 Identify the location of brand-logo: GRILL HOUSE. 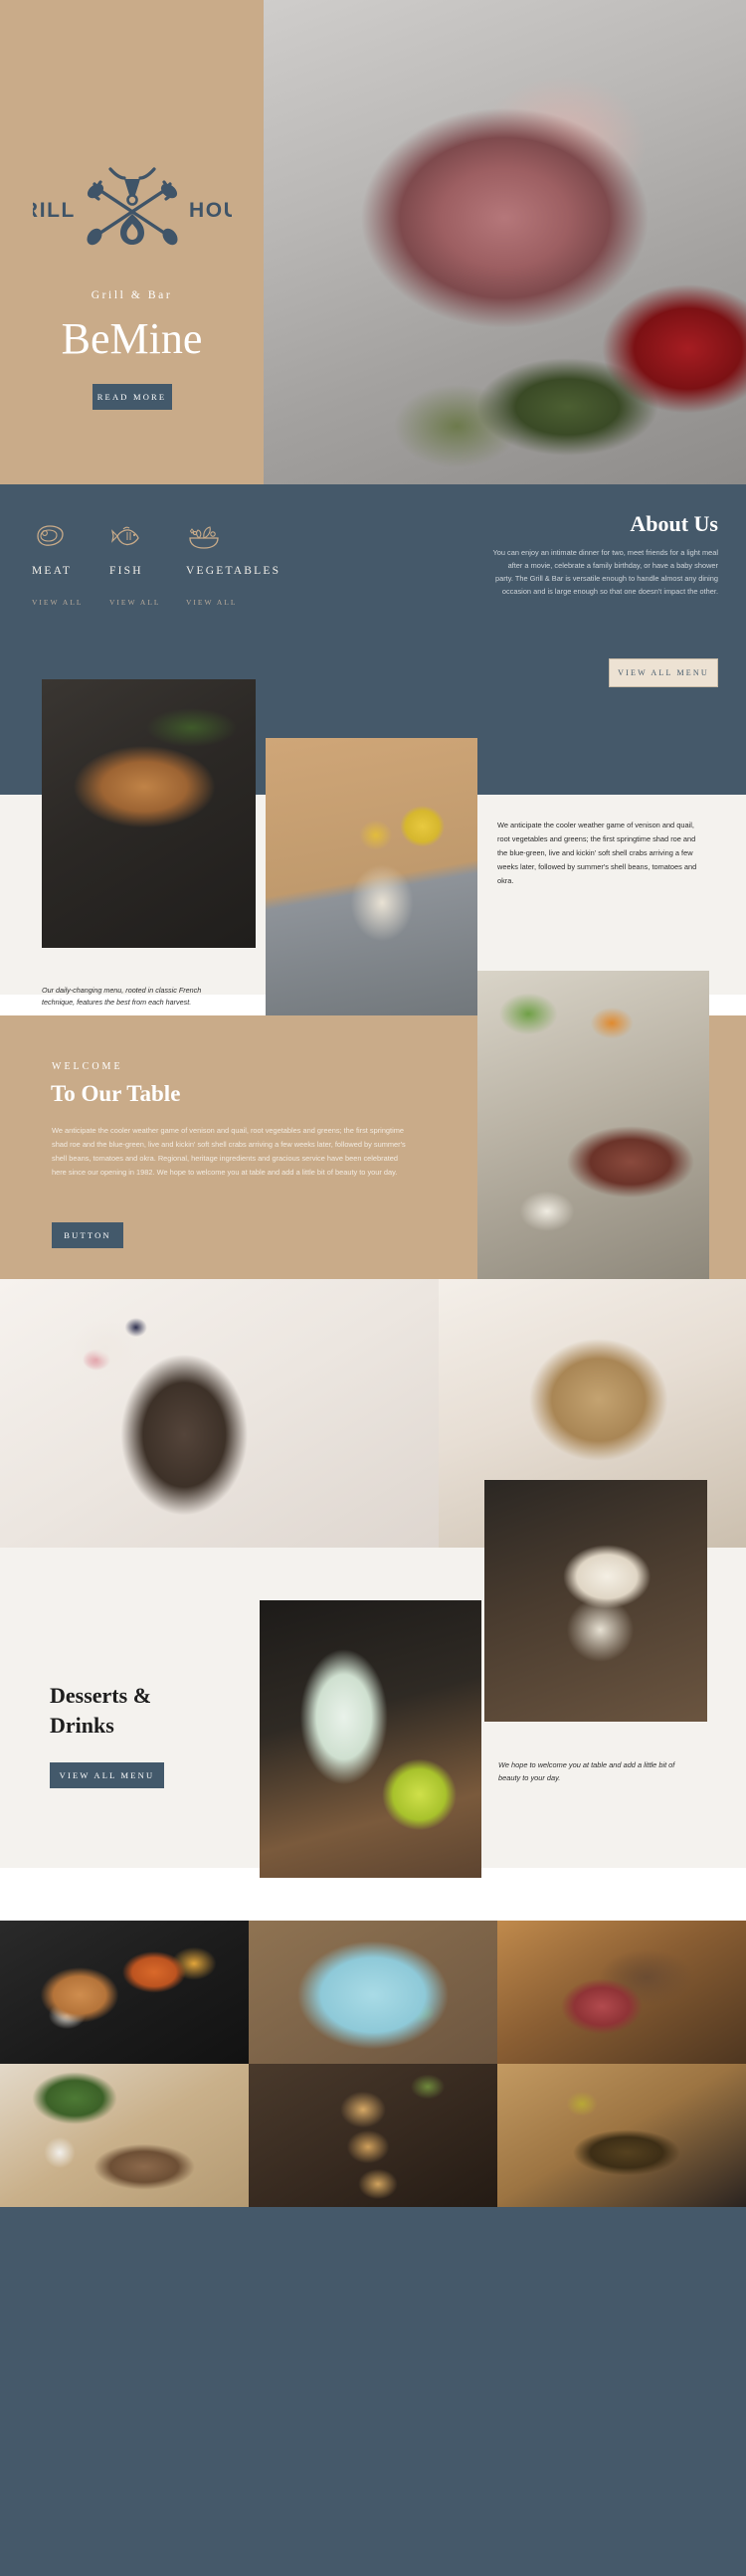
(132, 203).